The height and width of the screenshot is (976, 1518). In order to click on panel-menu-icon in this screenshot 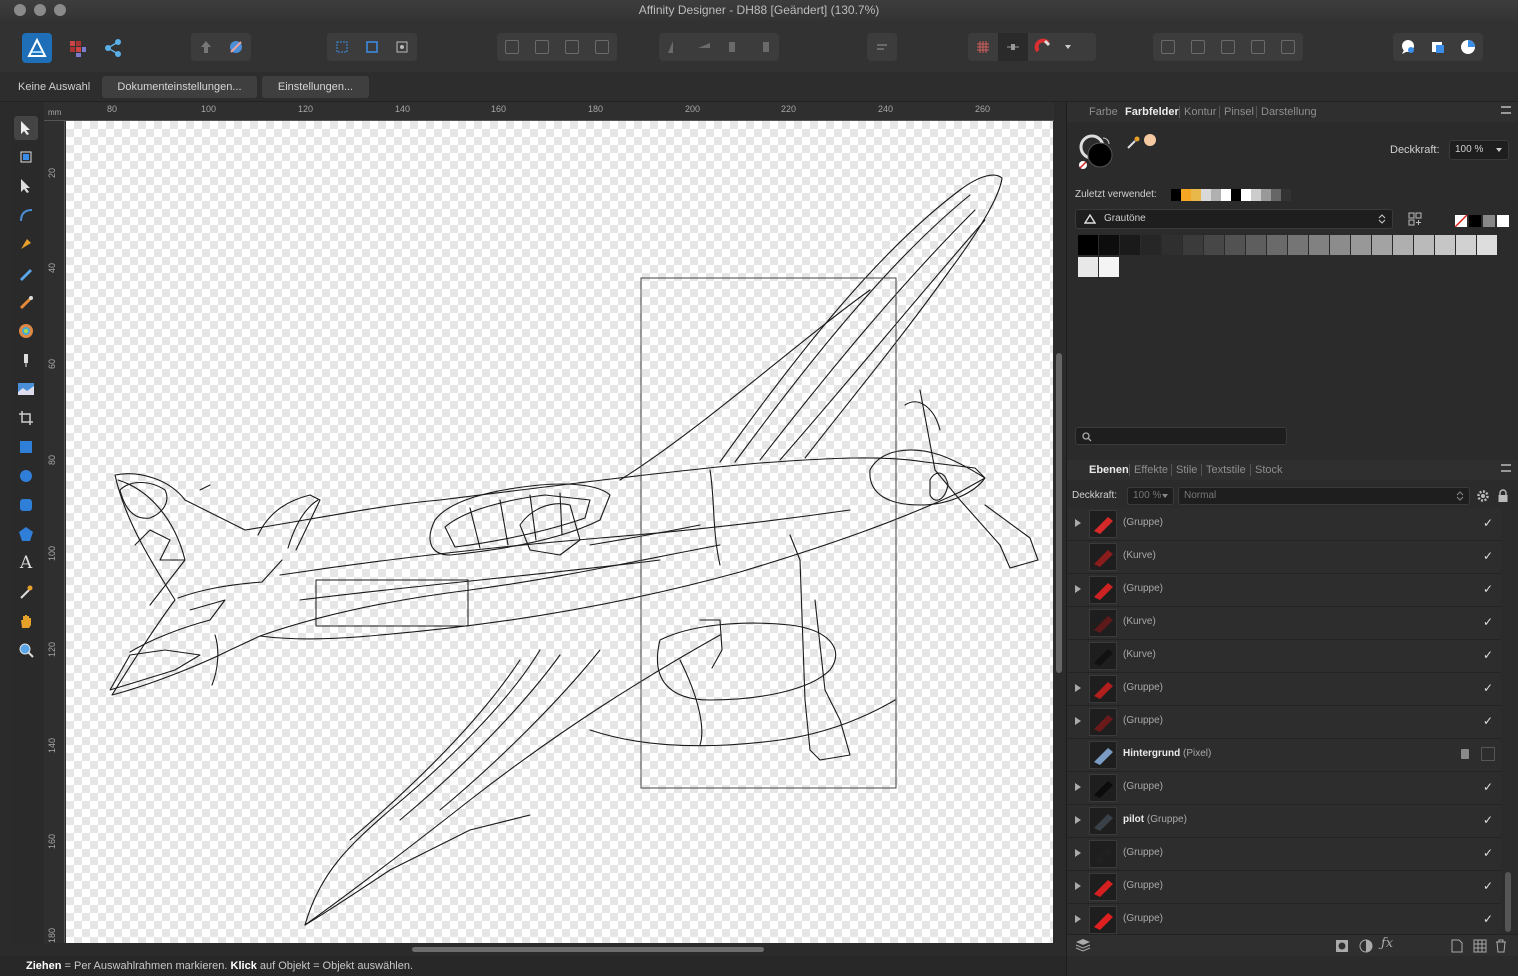, I will do `click(1506, 110)`.